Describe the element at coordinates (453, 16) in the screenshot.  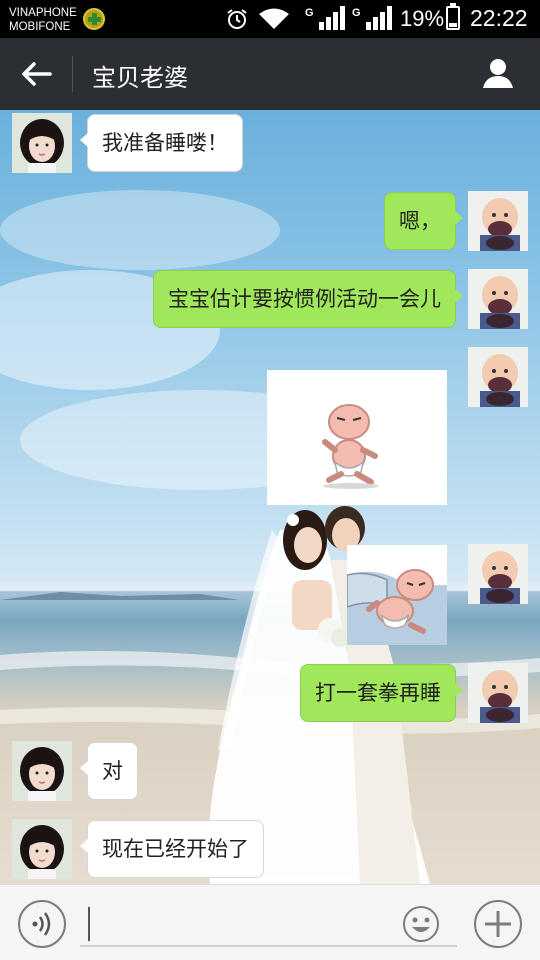
I see `battery-icon` at that location.